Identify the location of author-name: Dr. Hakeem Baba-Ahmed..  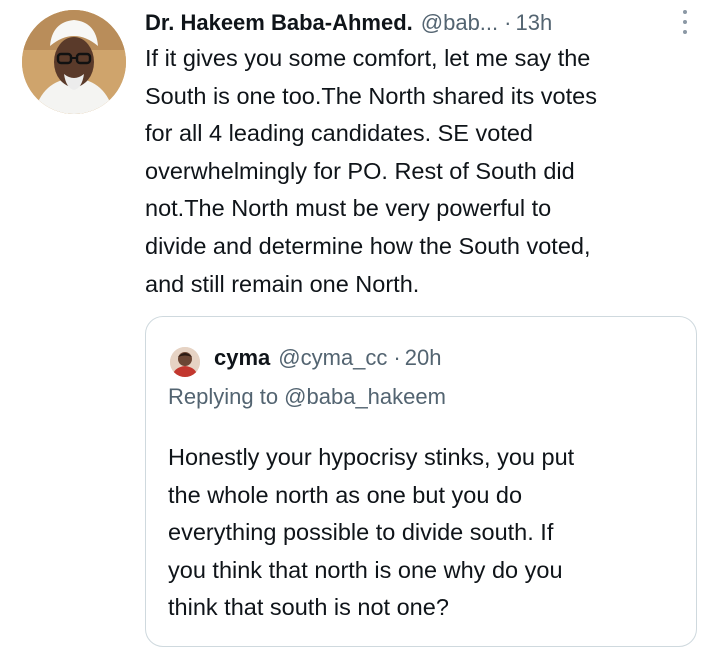
(279, 23).